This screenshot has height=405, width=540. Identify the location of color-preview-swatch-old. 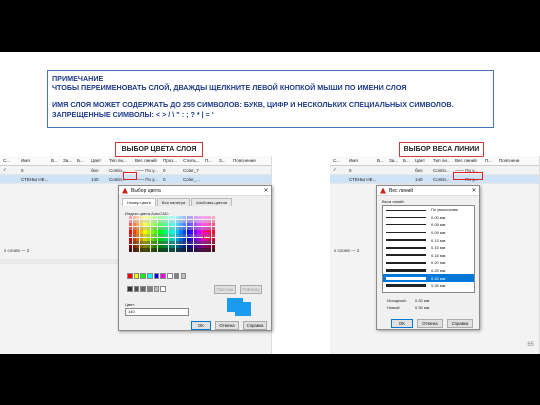
(243, 309).